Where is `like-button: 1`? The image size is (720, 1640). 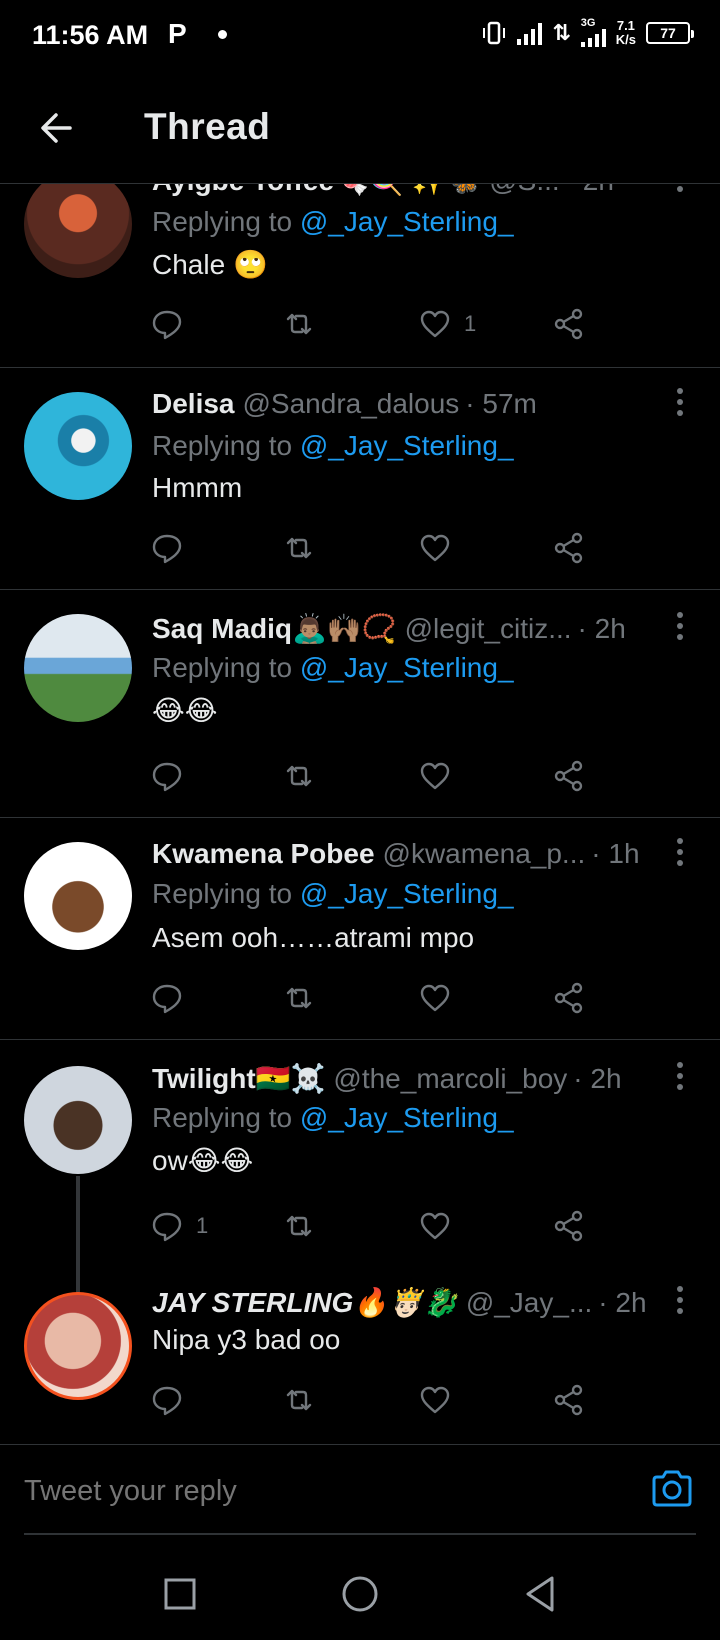
like-button: 1 is located at coordinates (447, 324).